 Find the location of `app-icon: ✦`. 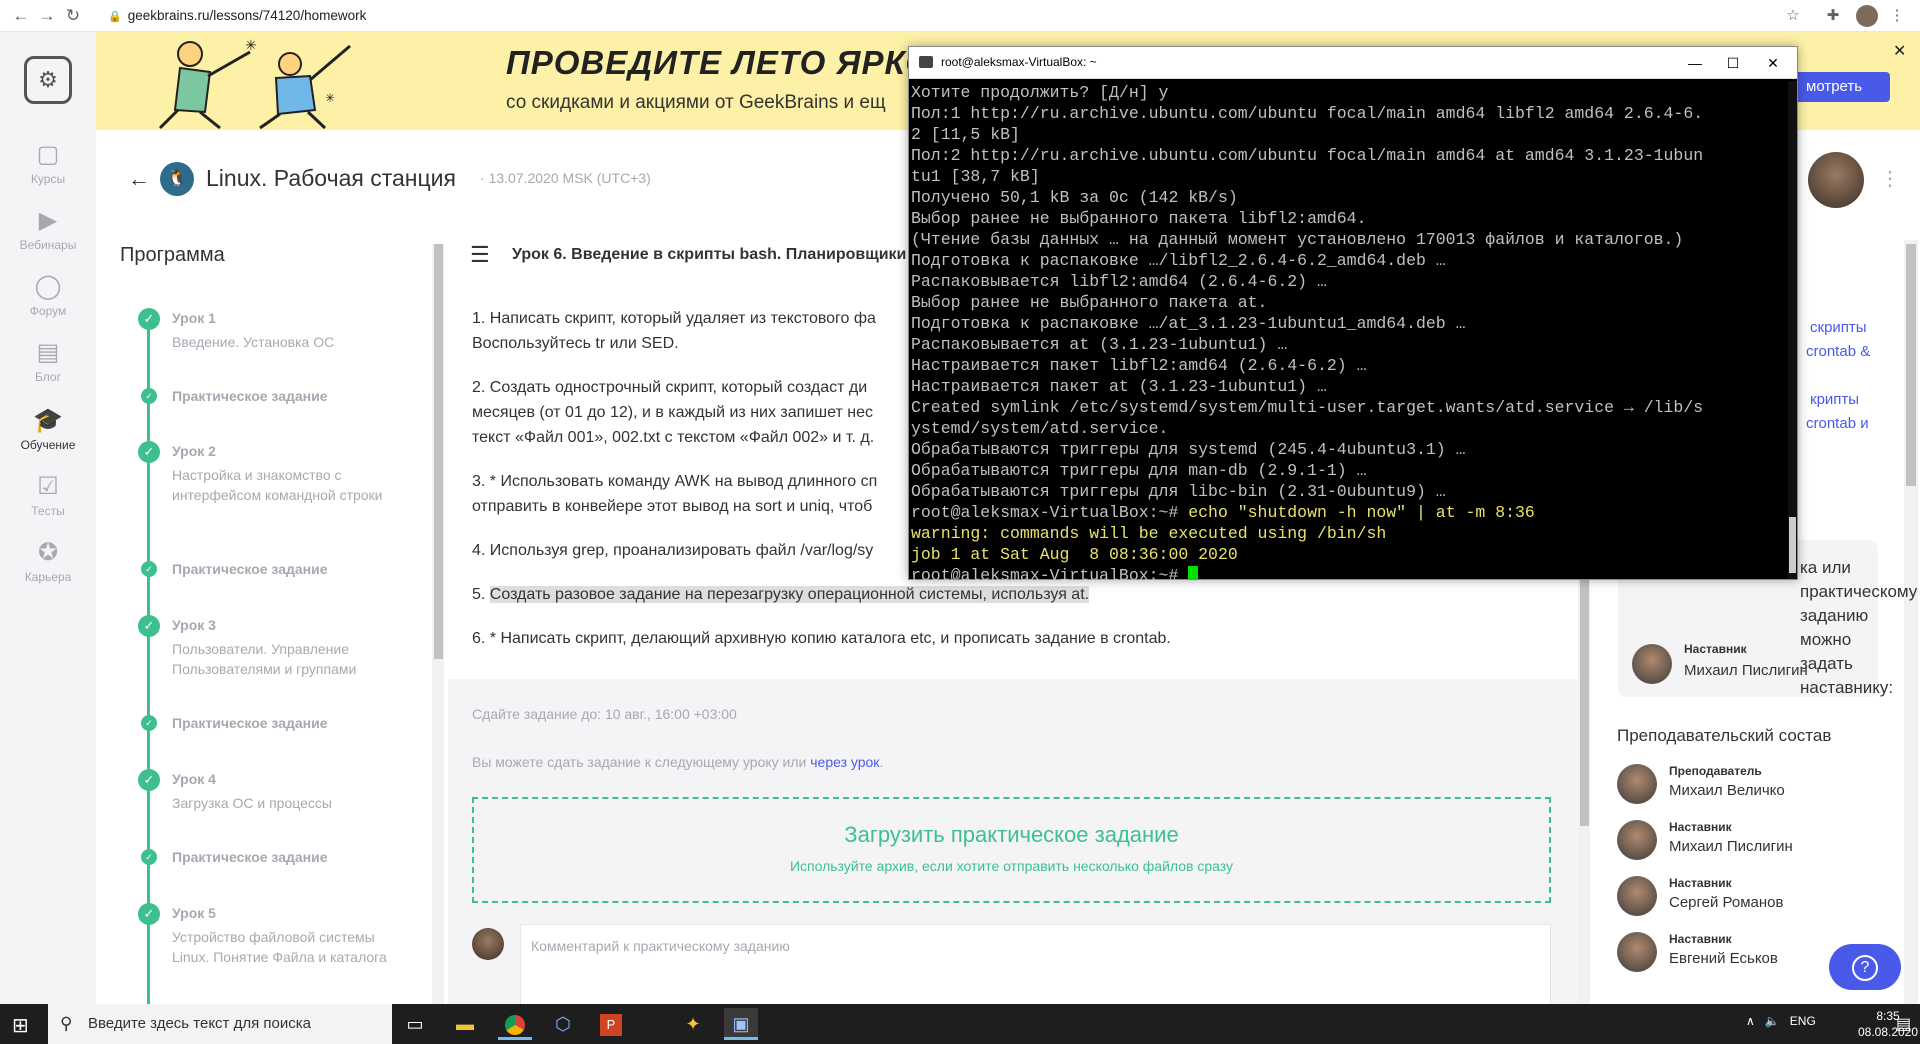

app-icon: ✦ is located at coordinates (693, 1024).